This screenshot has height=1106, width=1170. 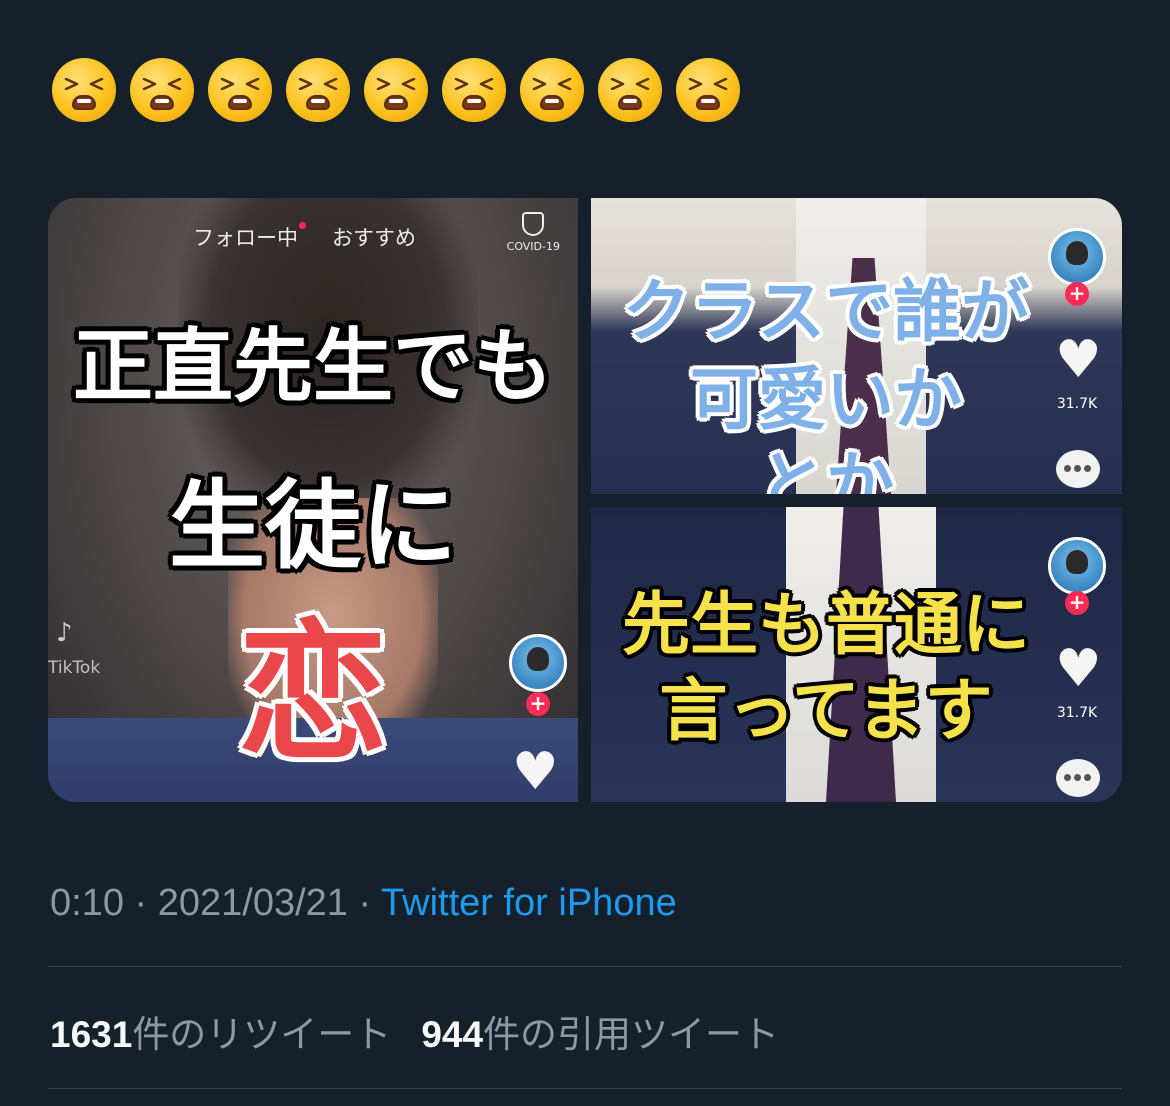 I want to click on notification-dot, so click(x=302, y=225).